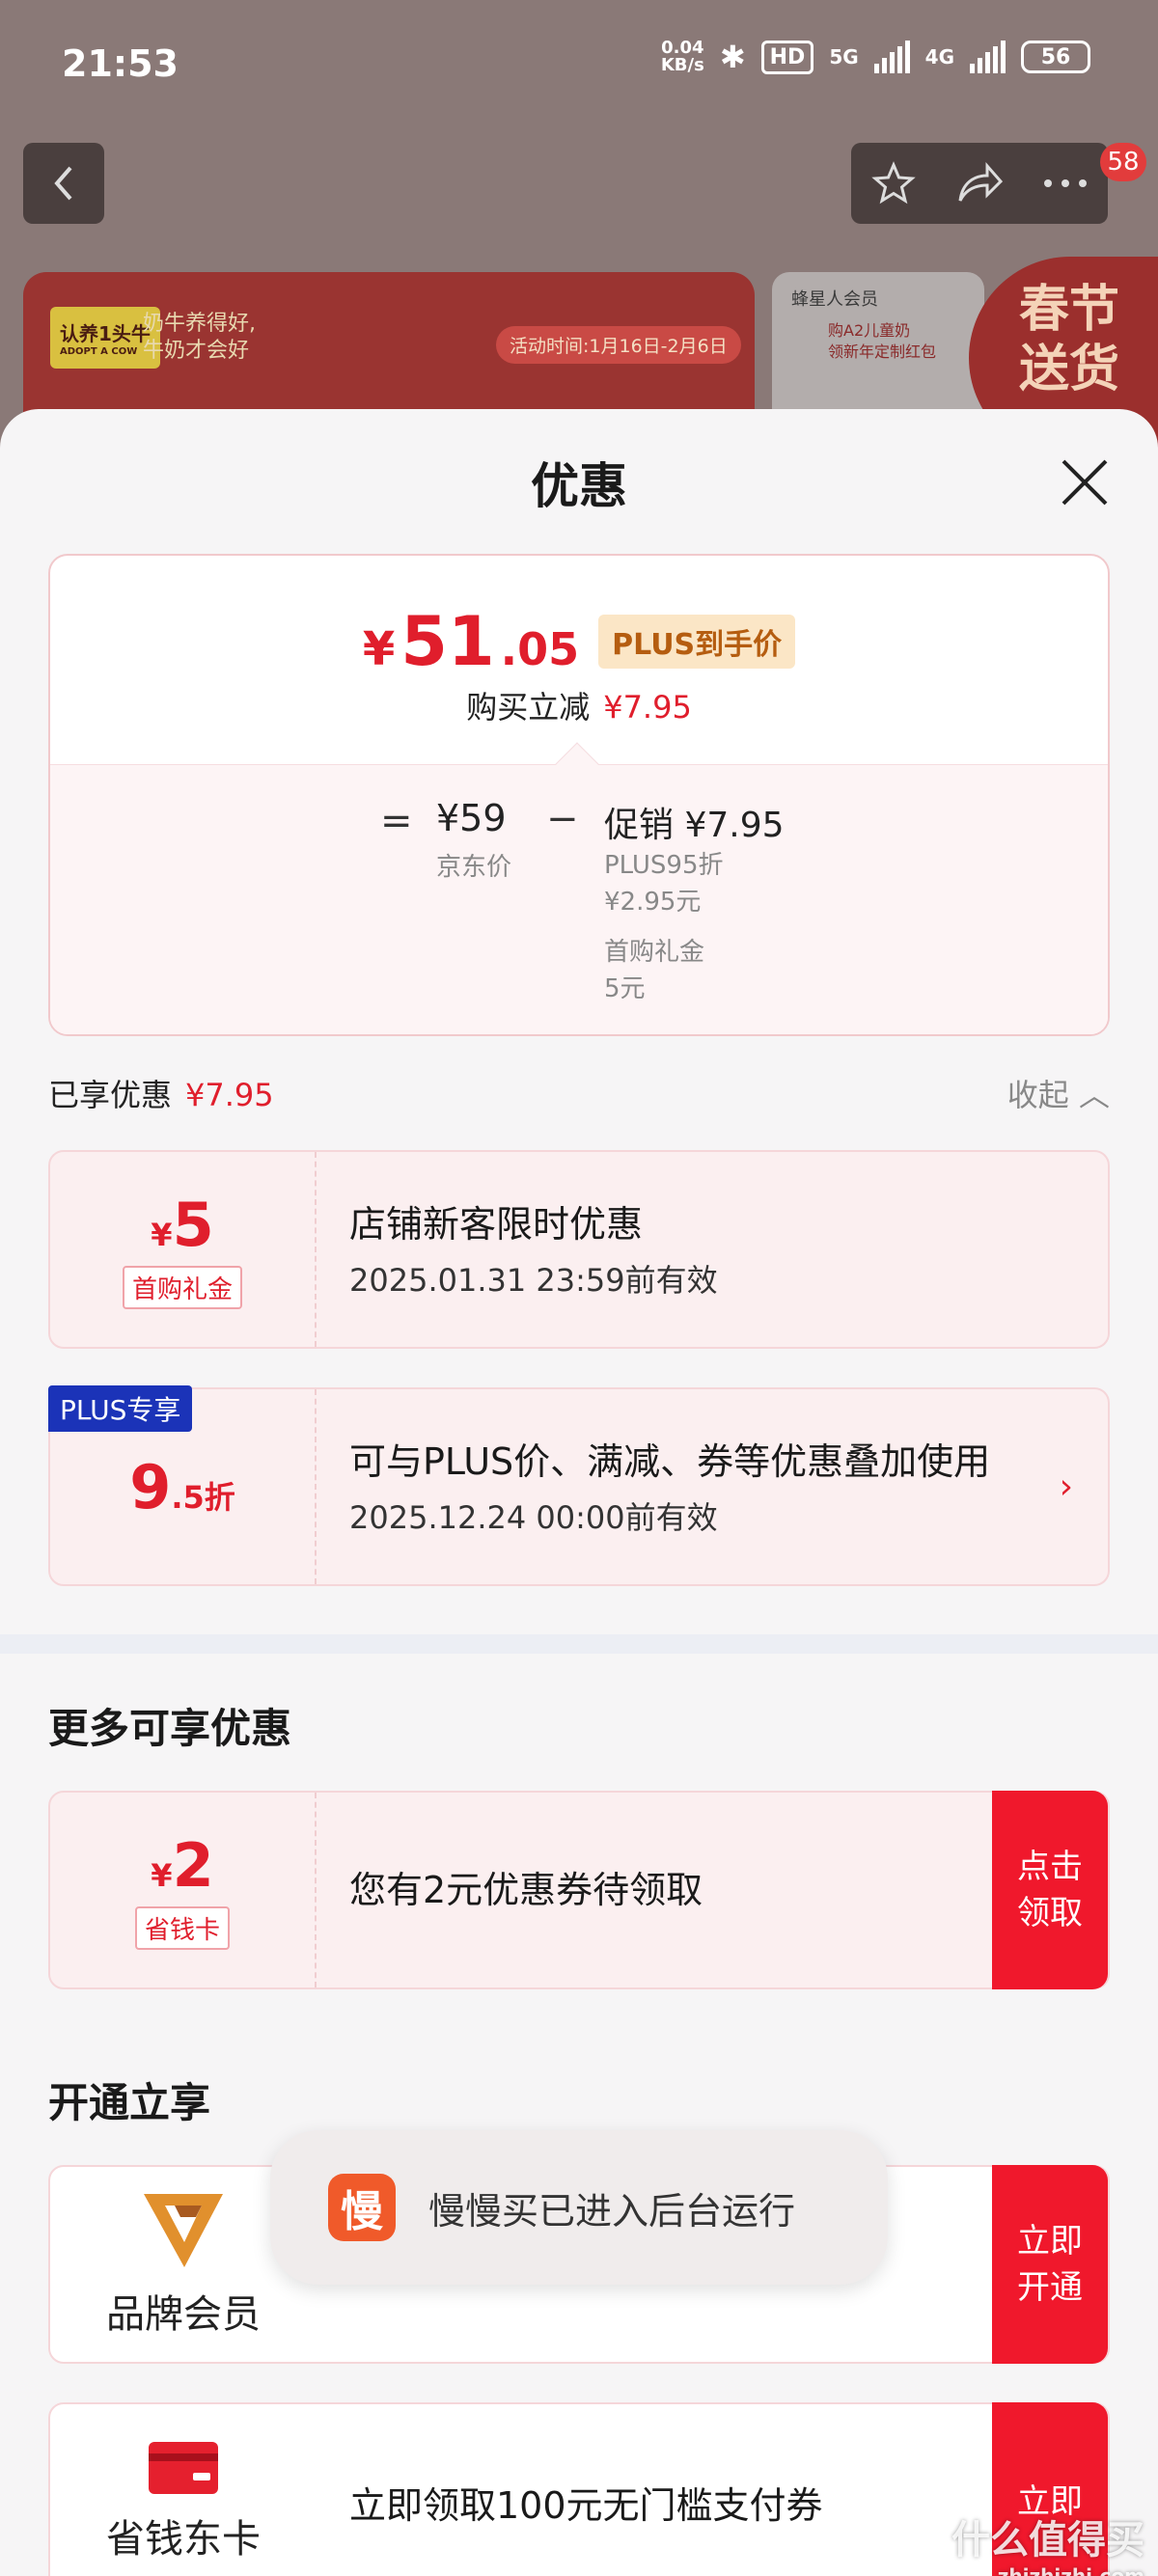  I want to click on signal-5g-label: 5G, so click(844, 57).